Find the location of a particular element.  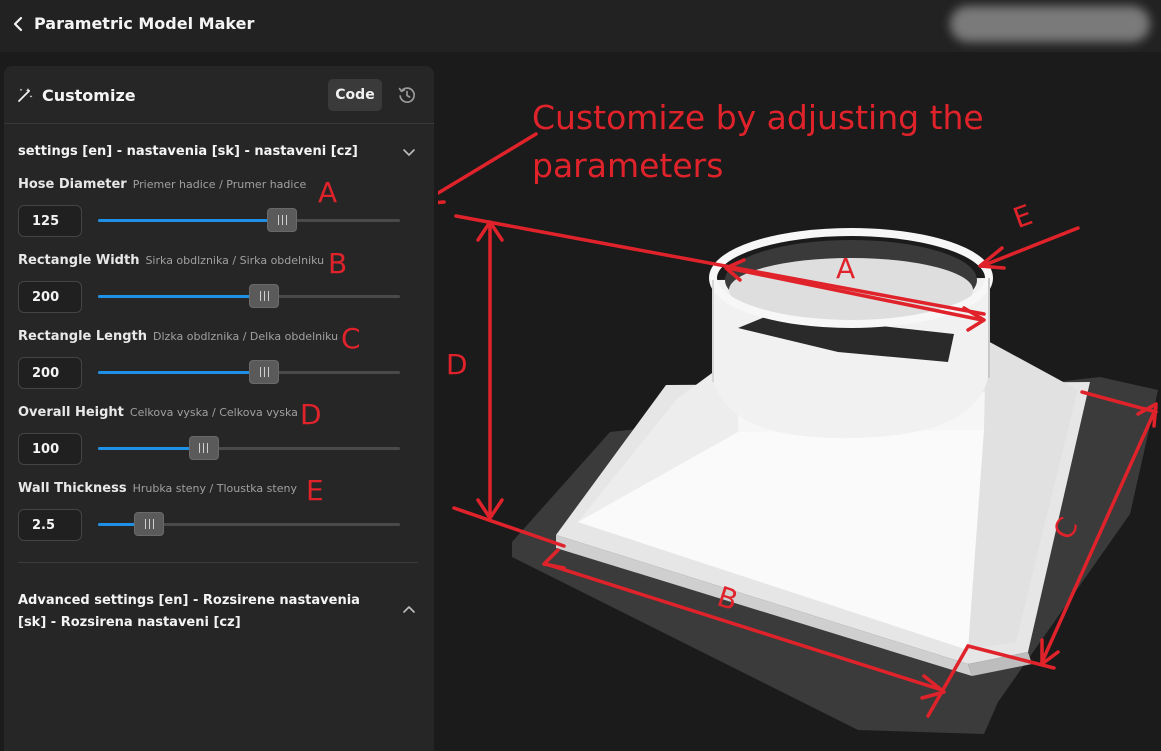

annotation-caption: Customize by adjusting the parameters is located at coordinates (758, 141).